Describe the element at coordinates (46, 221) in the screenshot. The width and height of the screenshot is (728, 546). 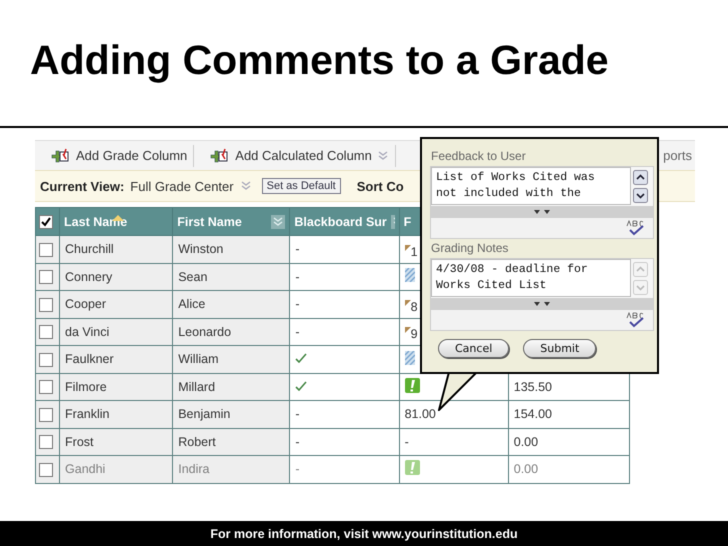
I see `select-all-checkbox` at that location.